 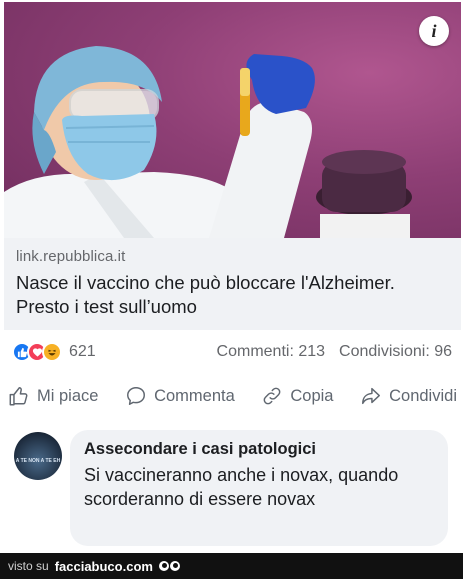 I want to click on engagement-counts: Commenti: 213 Condivisioni: 96, so click(x=334, y=352).